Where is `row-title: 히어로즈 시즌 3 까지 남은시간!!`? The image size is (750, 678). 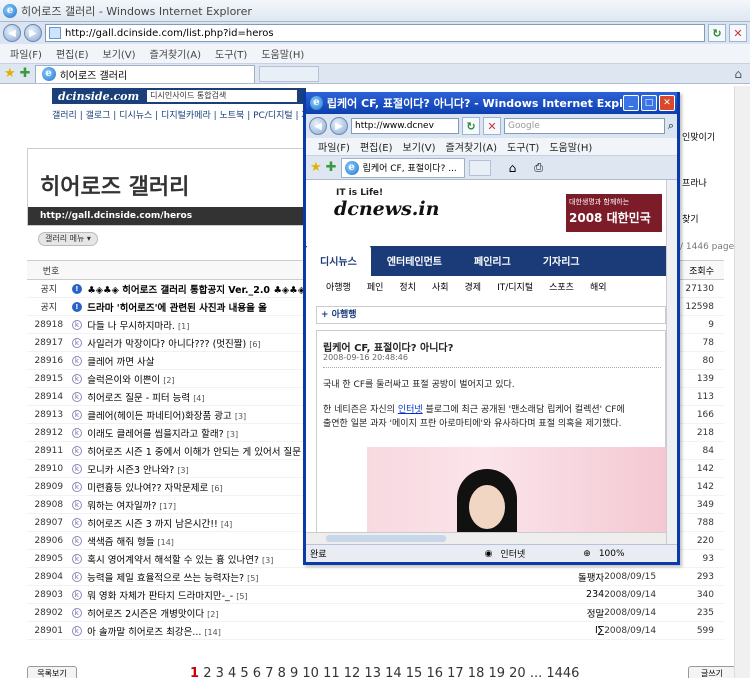 row-title: 히어로즈 시즌 3 까지 남은시간!! is located at coordinates (152, 524).